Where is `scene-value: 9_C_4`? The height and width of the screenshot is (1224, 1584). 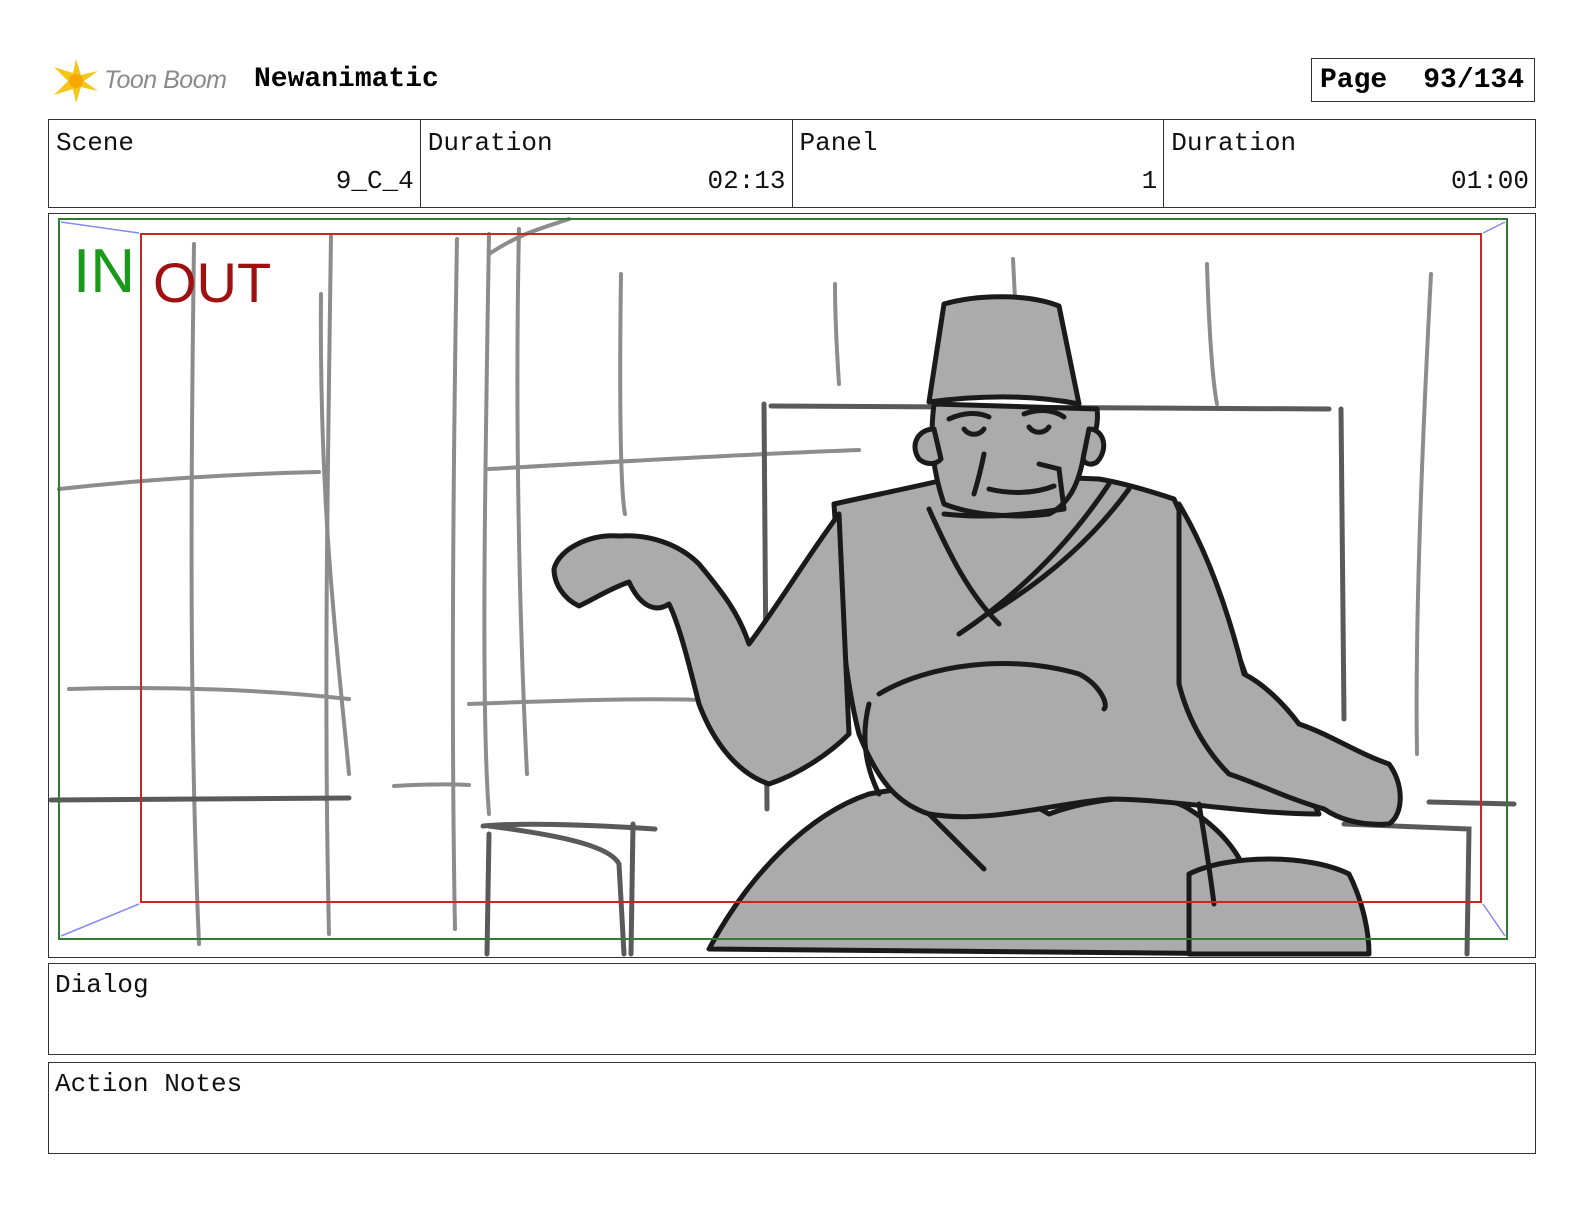
scene-value: 9_C_4 is located at coordinates (374, 181).